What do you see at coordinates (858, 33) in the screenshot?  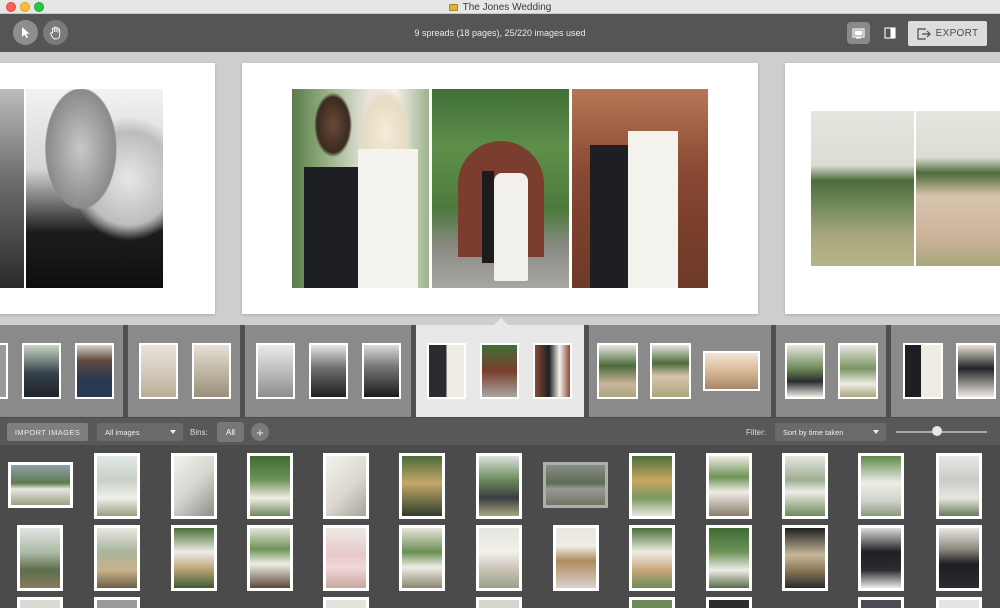 I see `single-view-button` at bounding box center [858, 33].